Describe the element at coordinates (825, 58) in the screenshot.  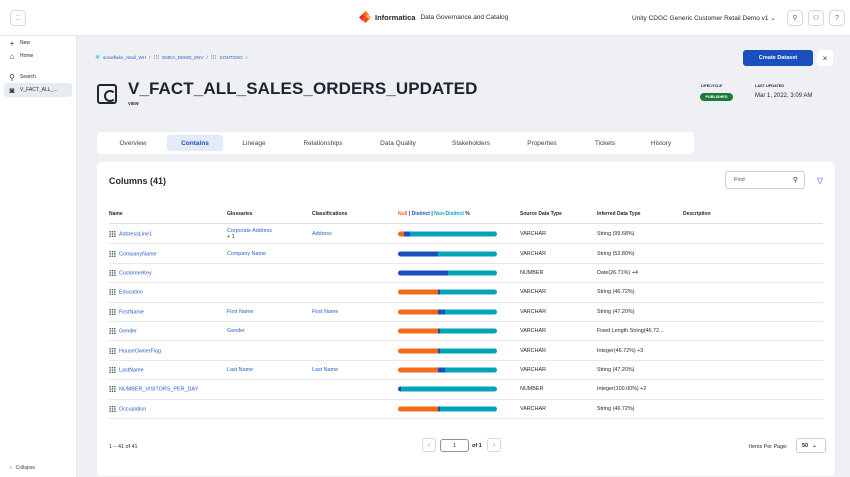
I see `close-icon: ×` at that location.